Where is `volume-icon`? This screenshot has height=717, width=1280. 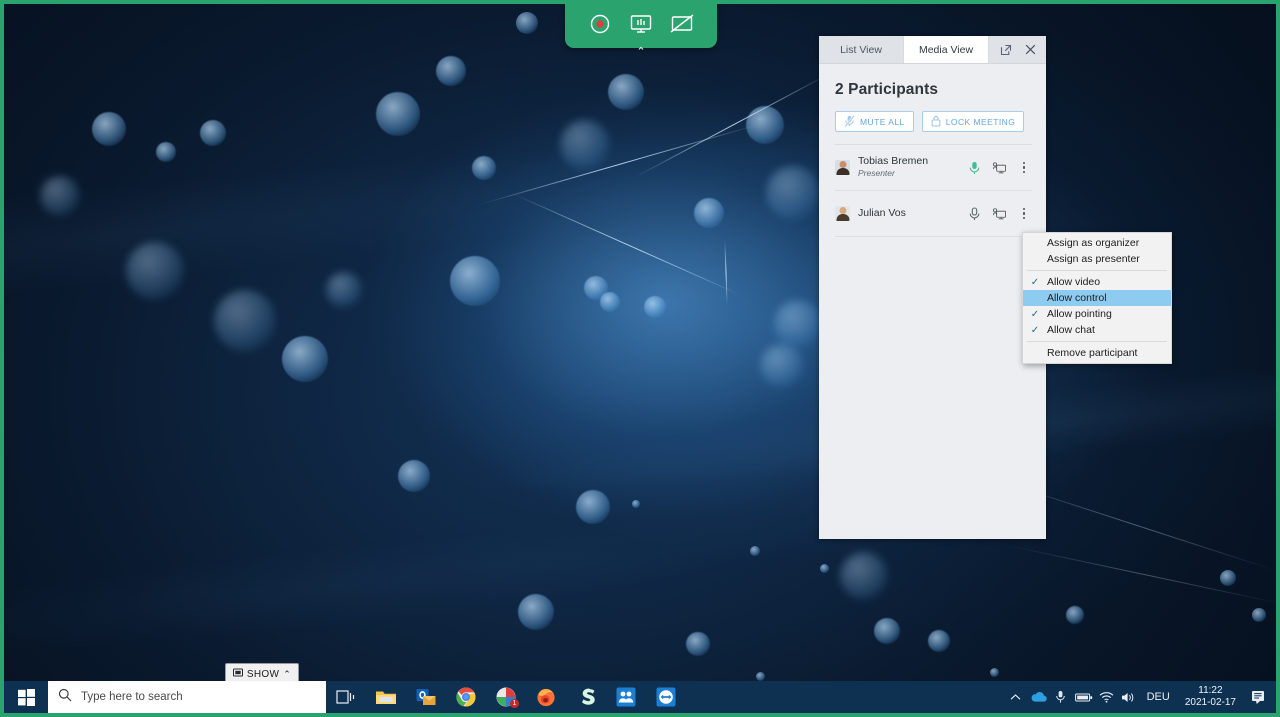
volume-icon is located at coordinates (1129, 697).